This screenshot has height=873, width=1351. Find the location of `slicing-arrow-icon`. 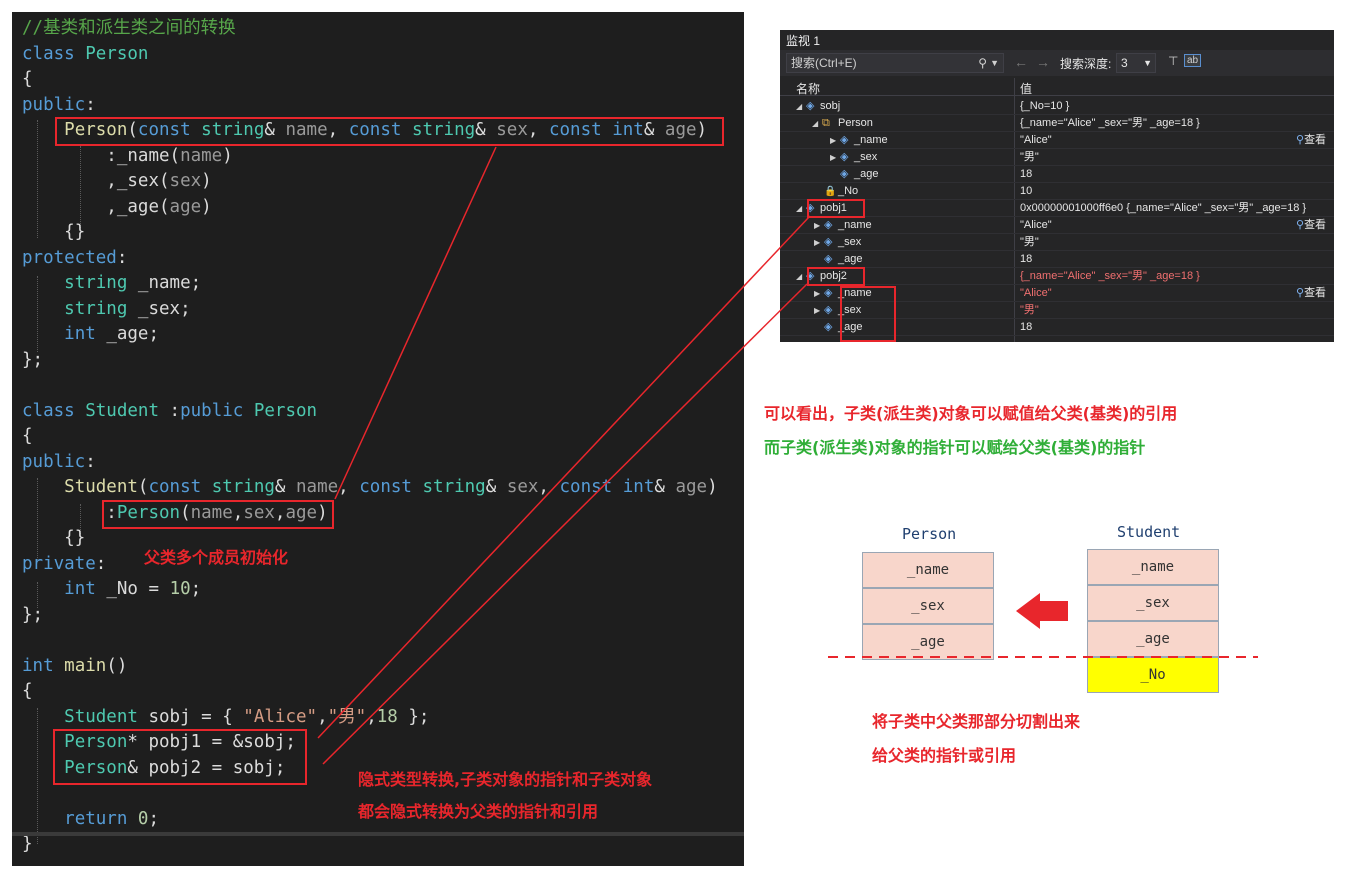

slicing-arrow-icon is located at coordinates (1042, 611).